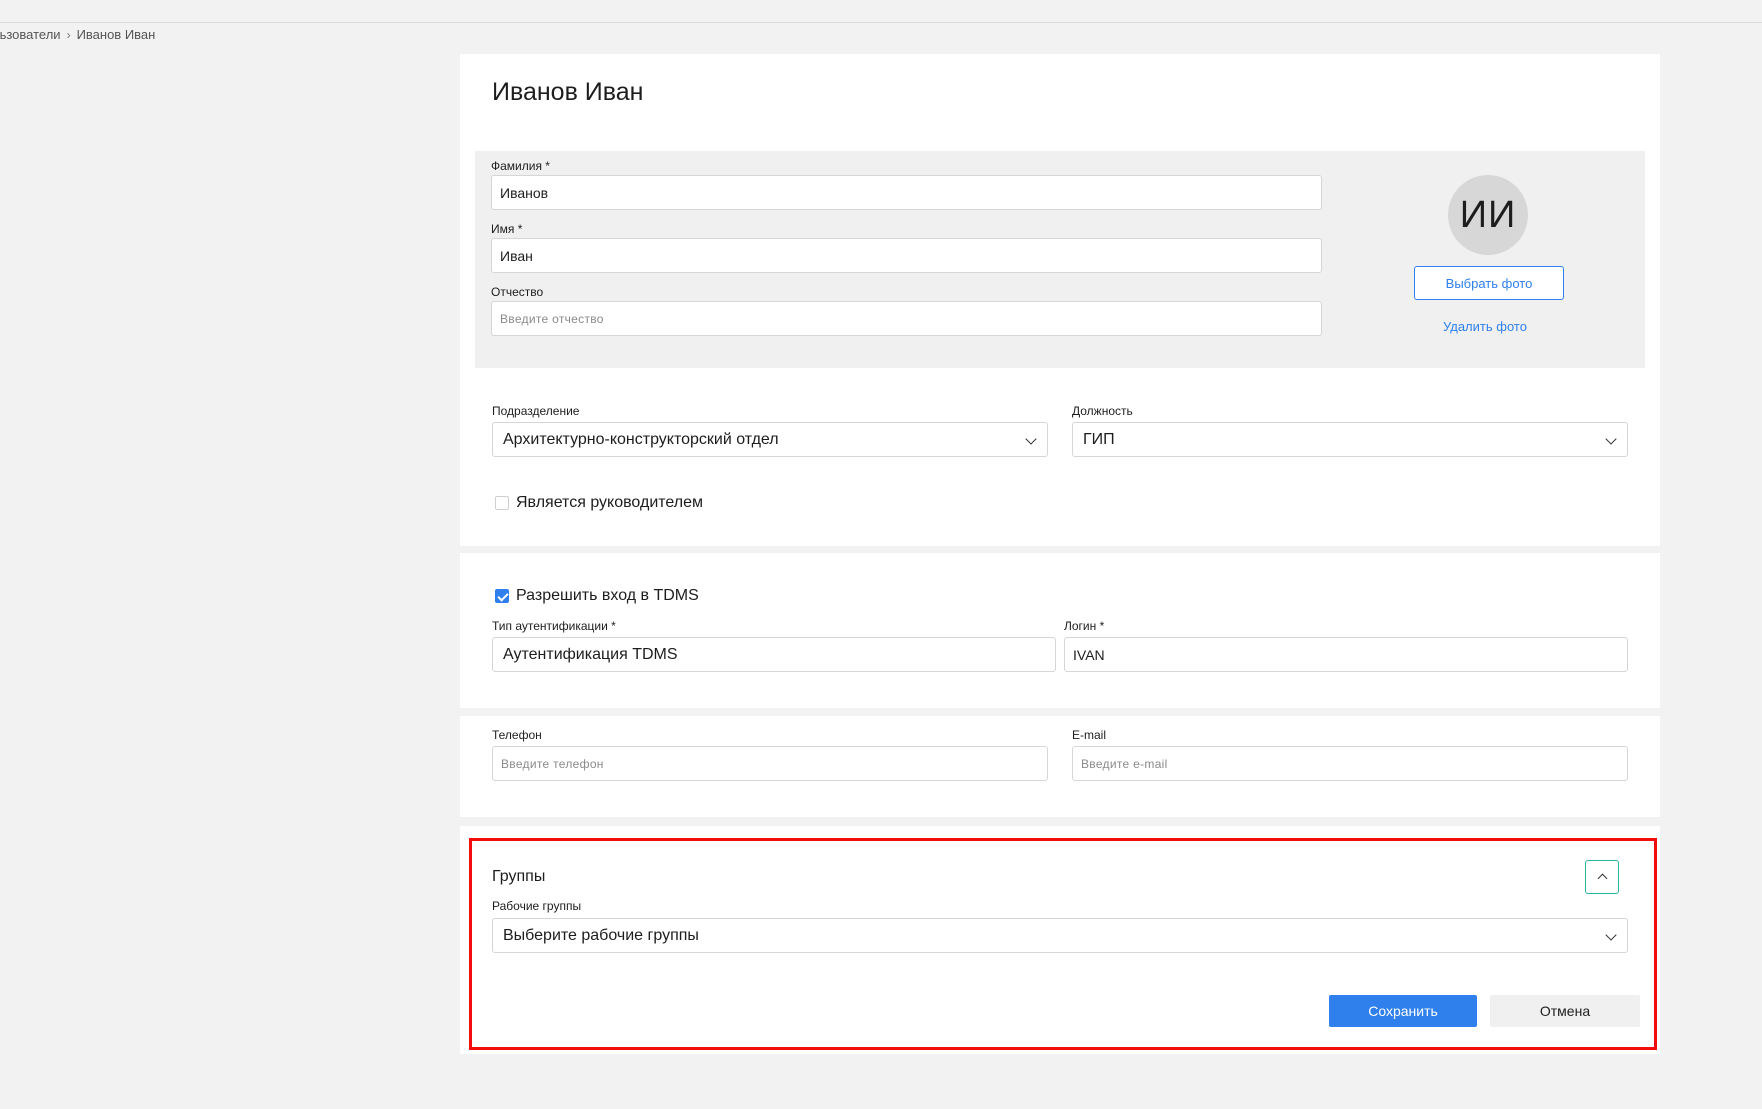 The height and width of the screenshot is (1109, 1762). What do you see at coordinates (607, 595) in the screenshot?
I see `allow-login-label: Разрешить вход в TDMS` at bounding box center [607, 595].